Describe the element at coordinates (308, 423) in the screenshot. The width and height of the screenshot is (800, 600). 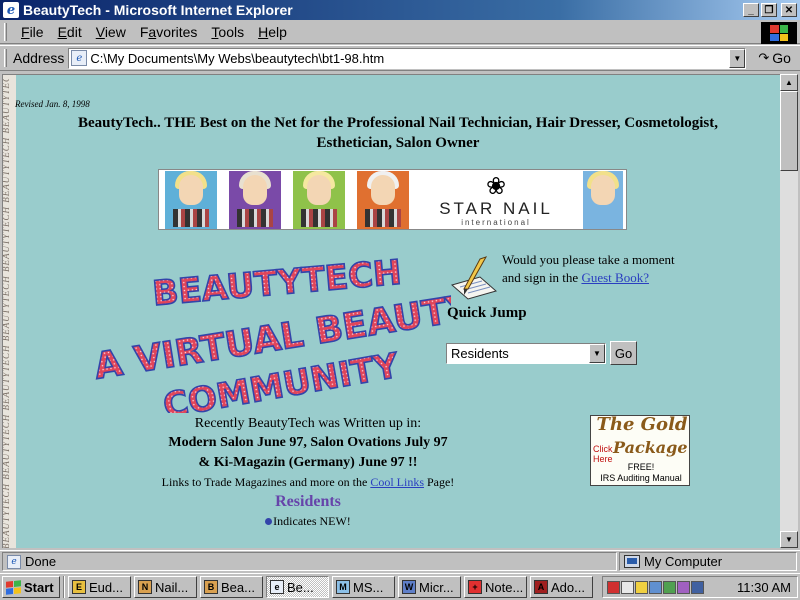
I see `writeup-intro: Recently BeautyTech was Written up in:` at that location.